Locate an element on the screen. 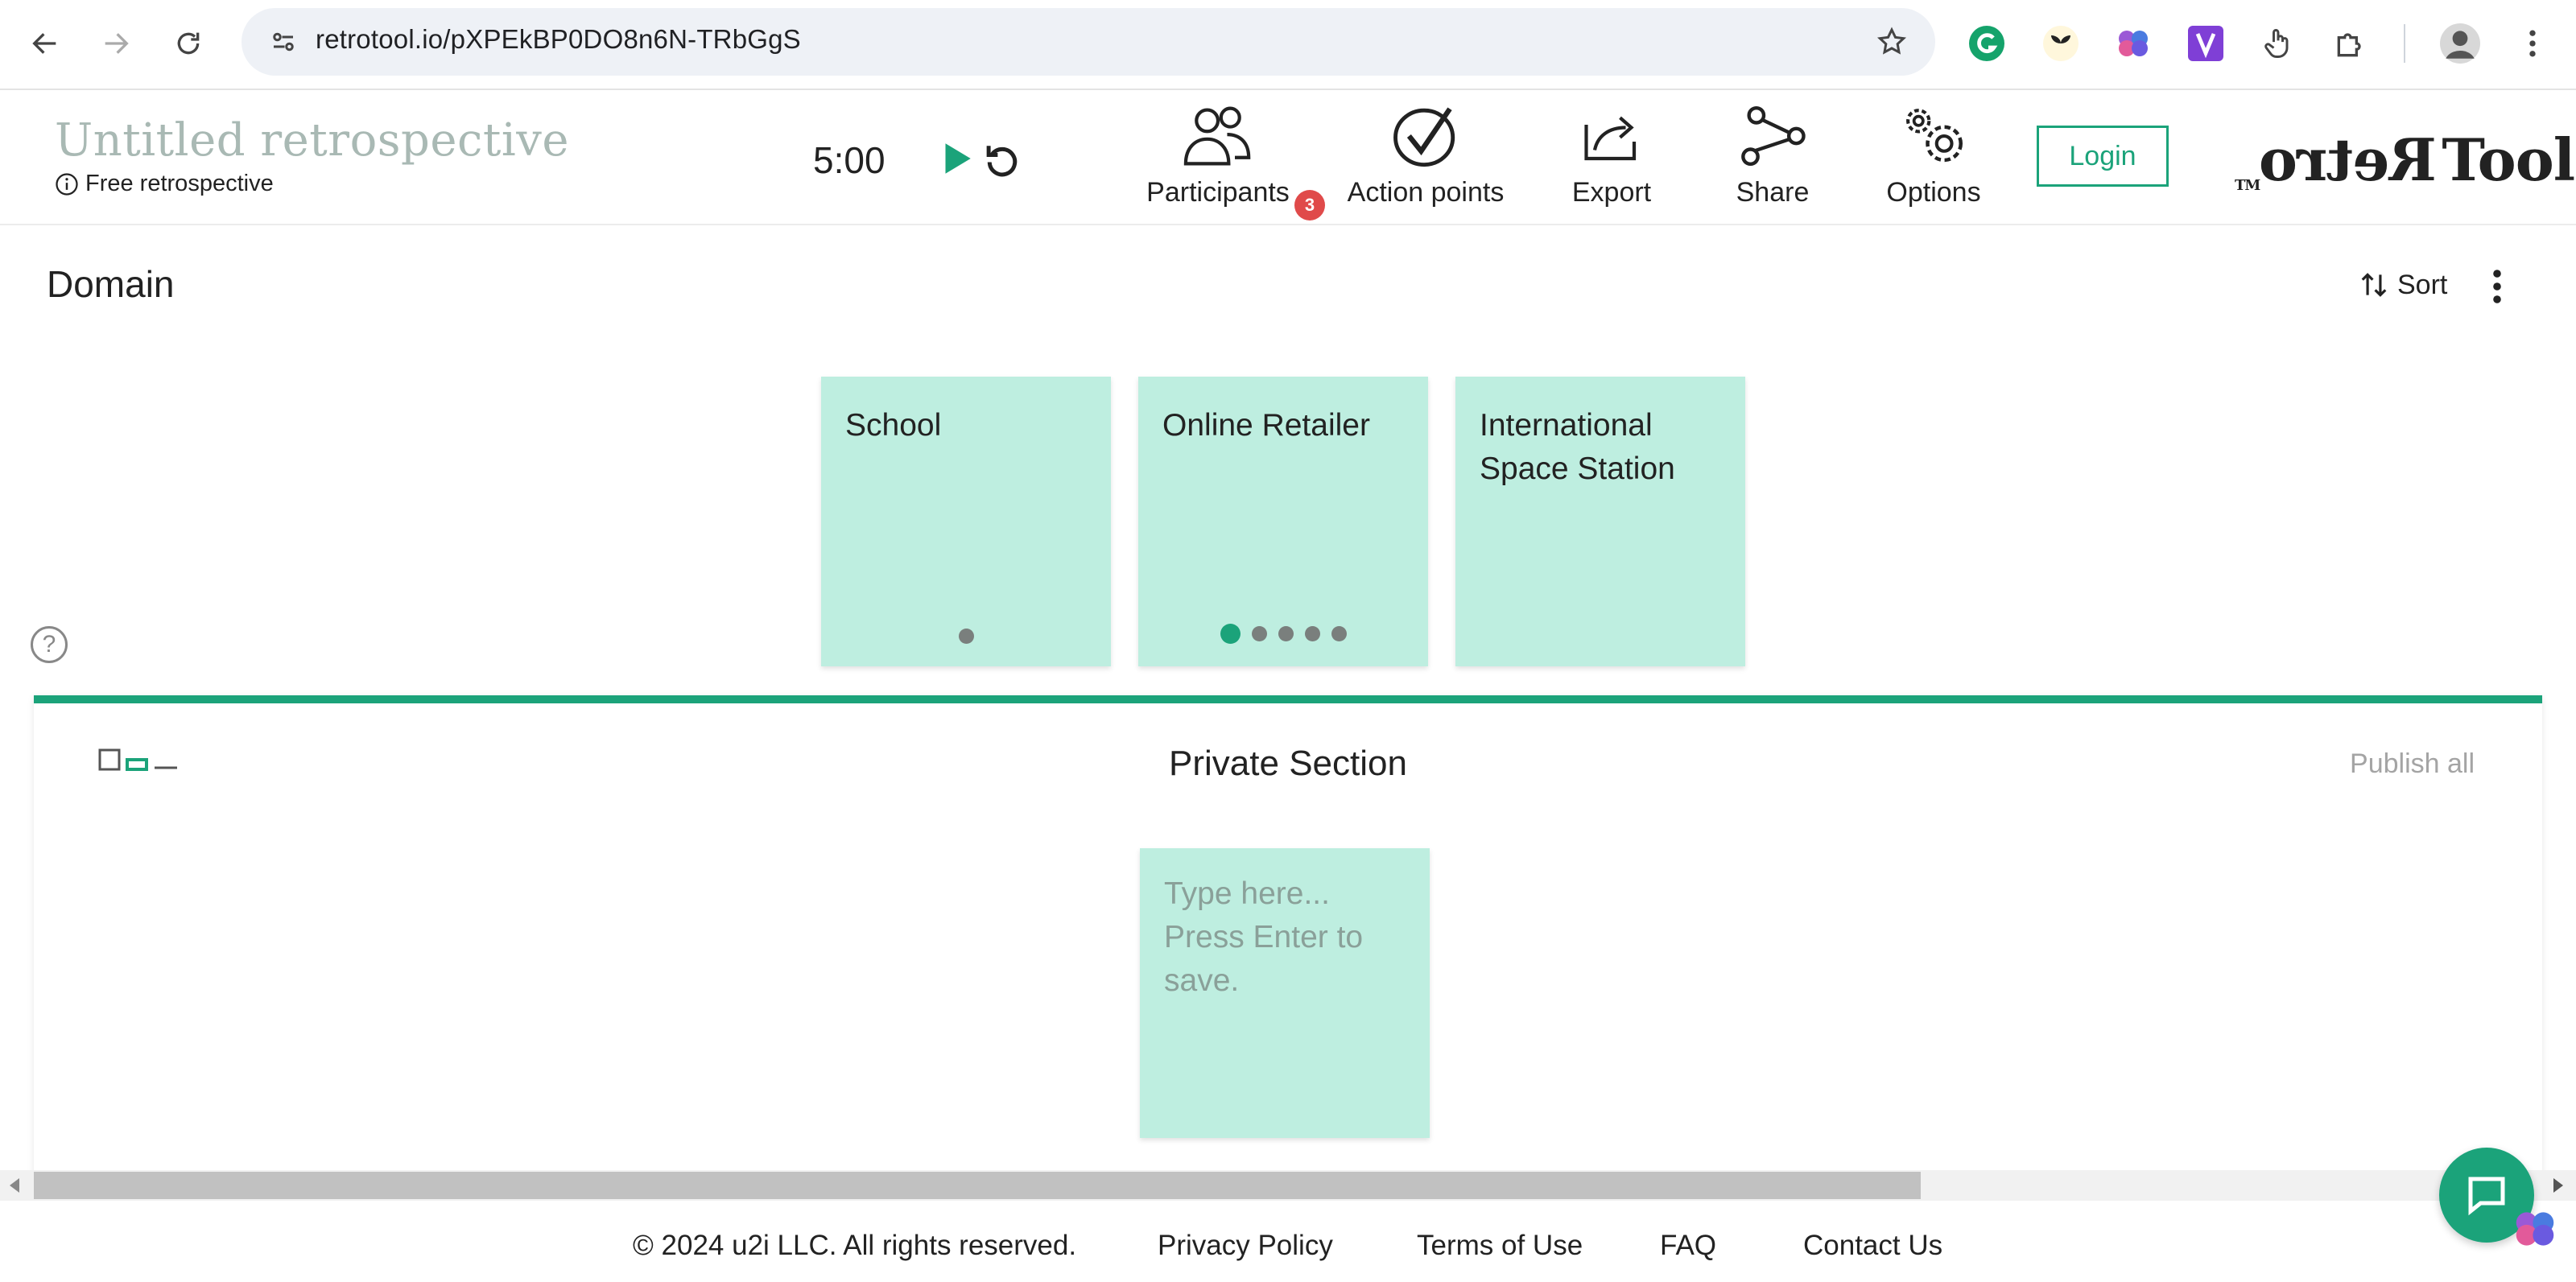  timer-display: 5:00 is located at coordinates (849, 160).